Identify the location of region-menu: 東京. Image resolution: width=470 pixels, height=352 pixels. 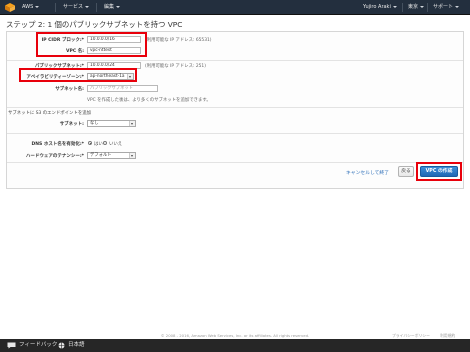
(416, 7).